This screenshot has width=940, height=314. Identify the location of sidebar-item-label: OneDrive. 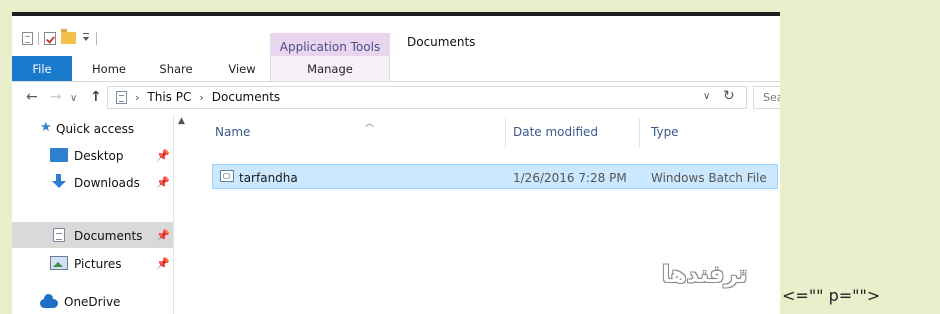
(92, 302).